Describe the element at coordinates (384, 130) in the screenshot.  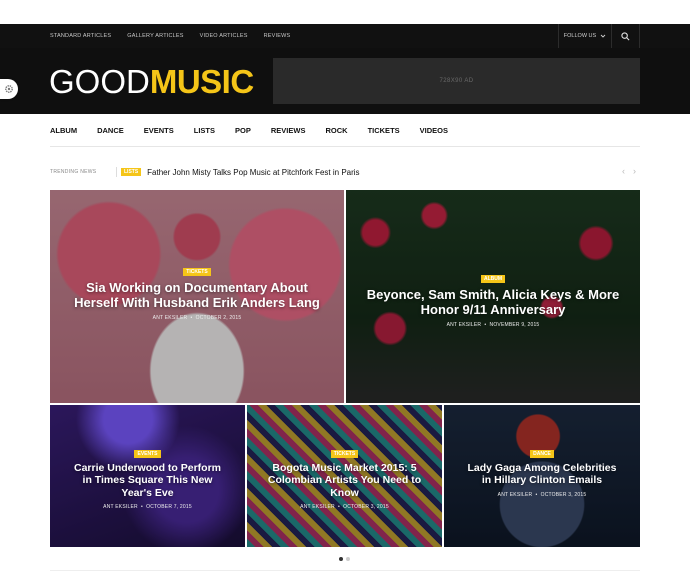
I see `nav-tickets: TICKETS` at that location.